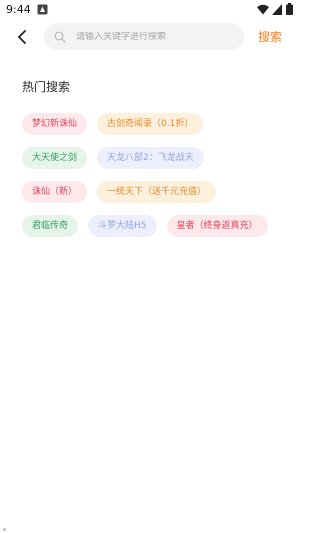  Describe the element at coordinates (55, 192) in the screenshot. I see `hot-search-tag: 诛仙（新）` at that location.